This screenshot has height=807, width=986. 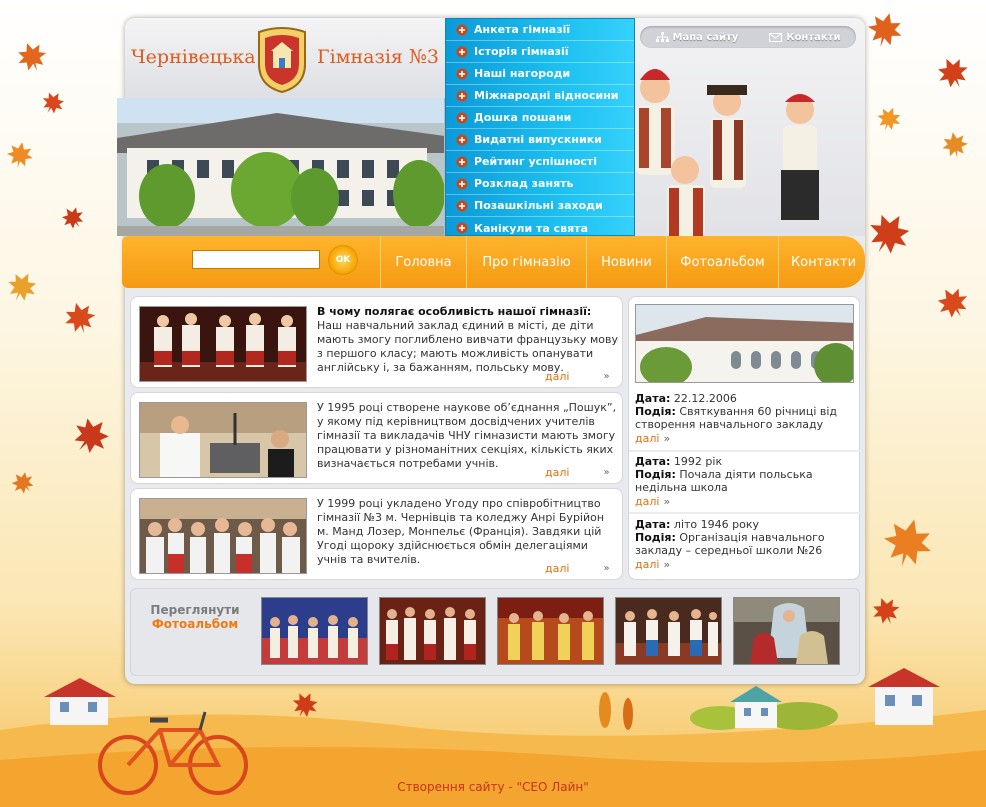 I want to click on gallery-label-line2: Фотоальбом, so click(x=195, y=624).